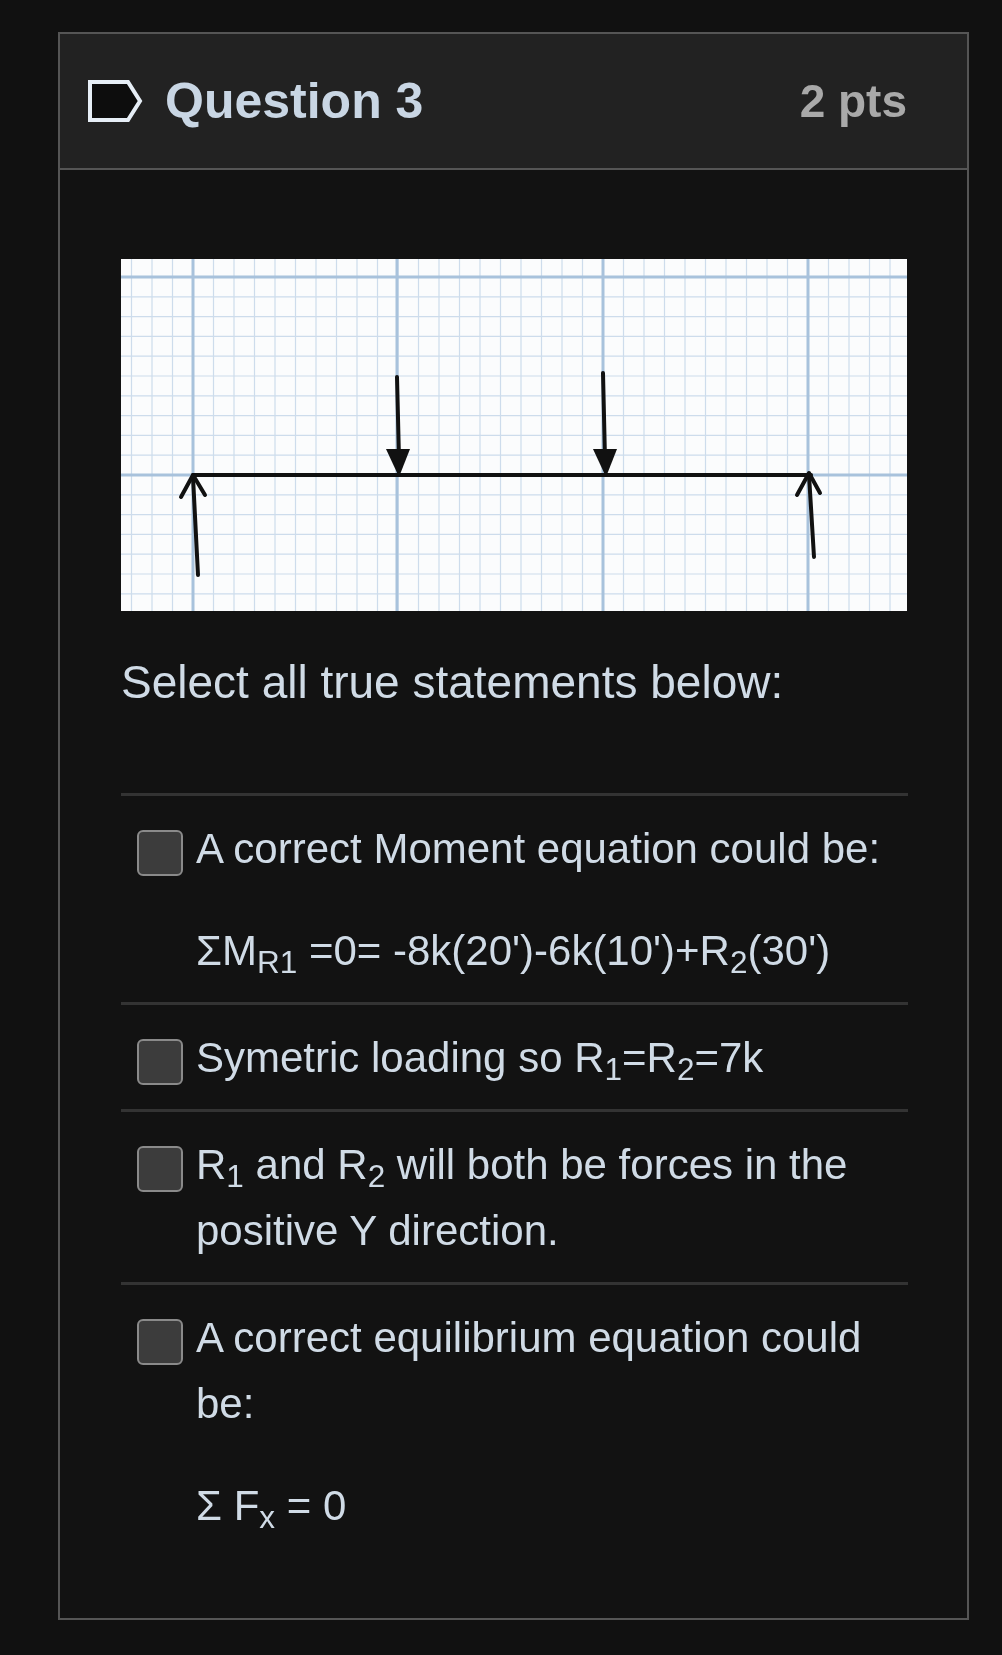 The width and height of the screenshot is (1002, 1655). Describe the element at coordinates (539, 849) in the screenshot. I see `answer-text: A correct Moment equation could be:` at that location.